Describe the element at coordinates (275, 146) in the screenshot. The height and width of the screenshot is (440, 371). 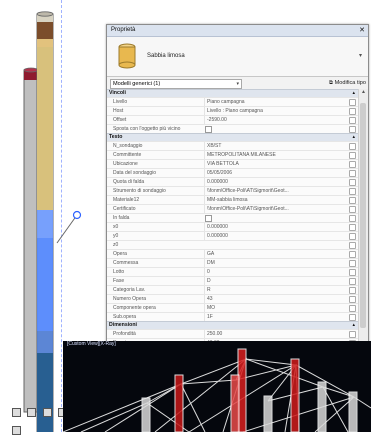
I see `property-value: XB/ST` at that location.